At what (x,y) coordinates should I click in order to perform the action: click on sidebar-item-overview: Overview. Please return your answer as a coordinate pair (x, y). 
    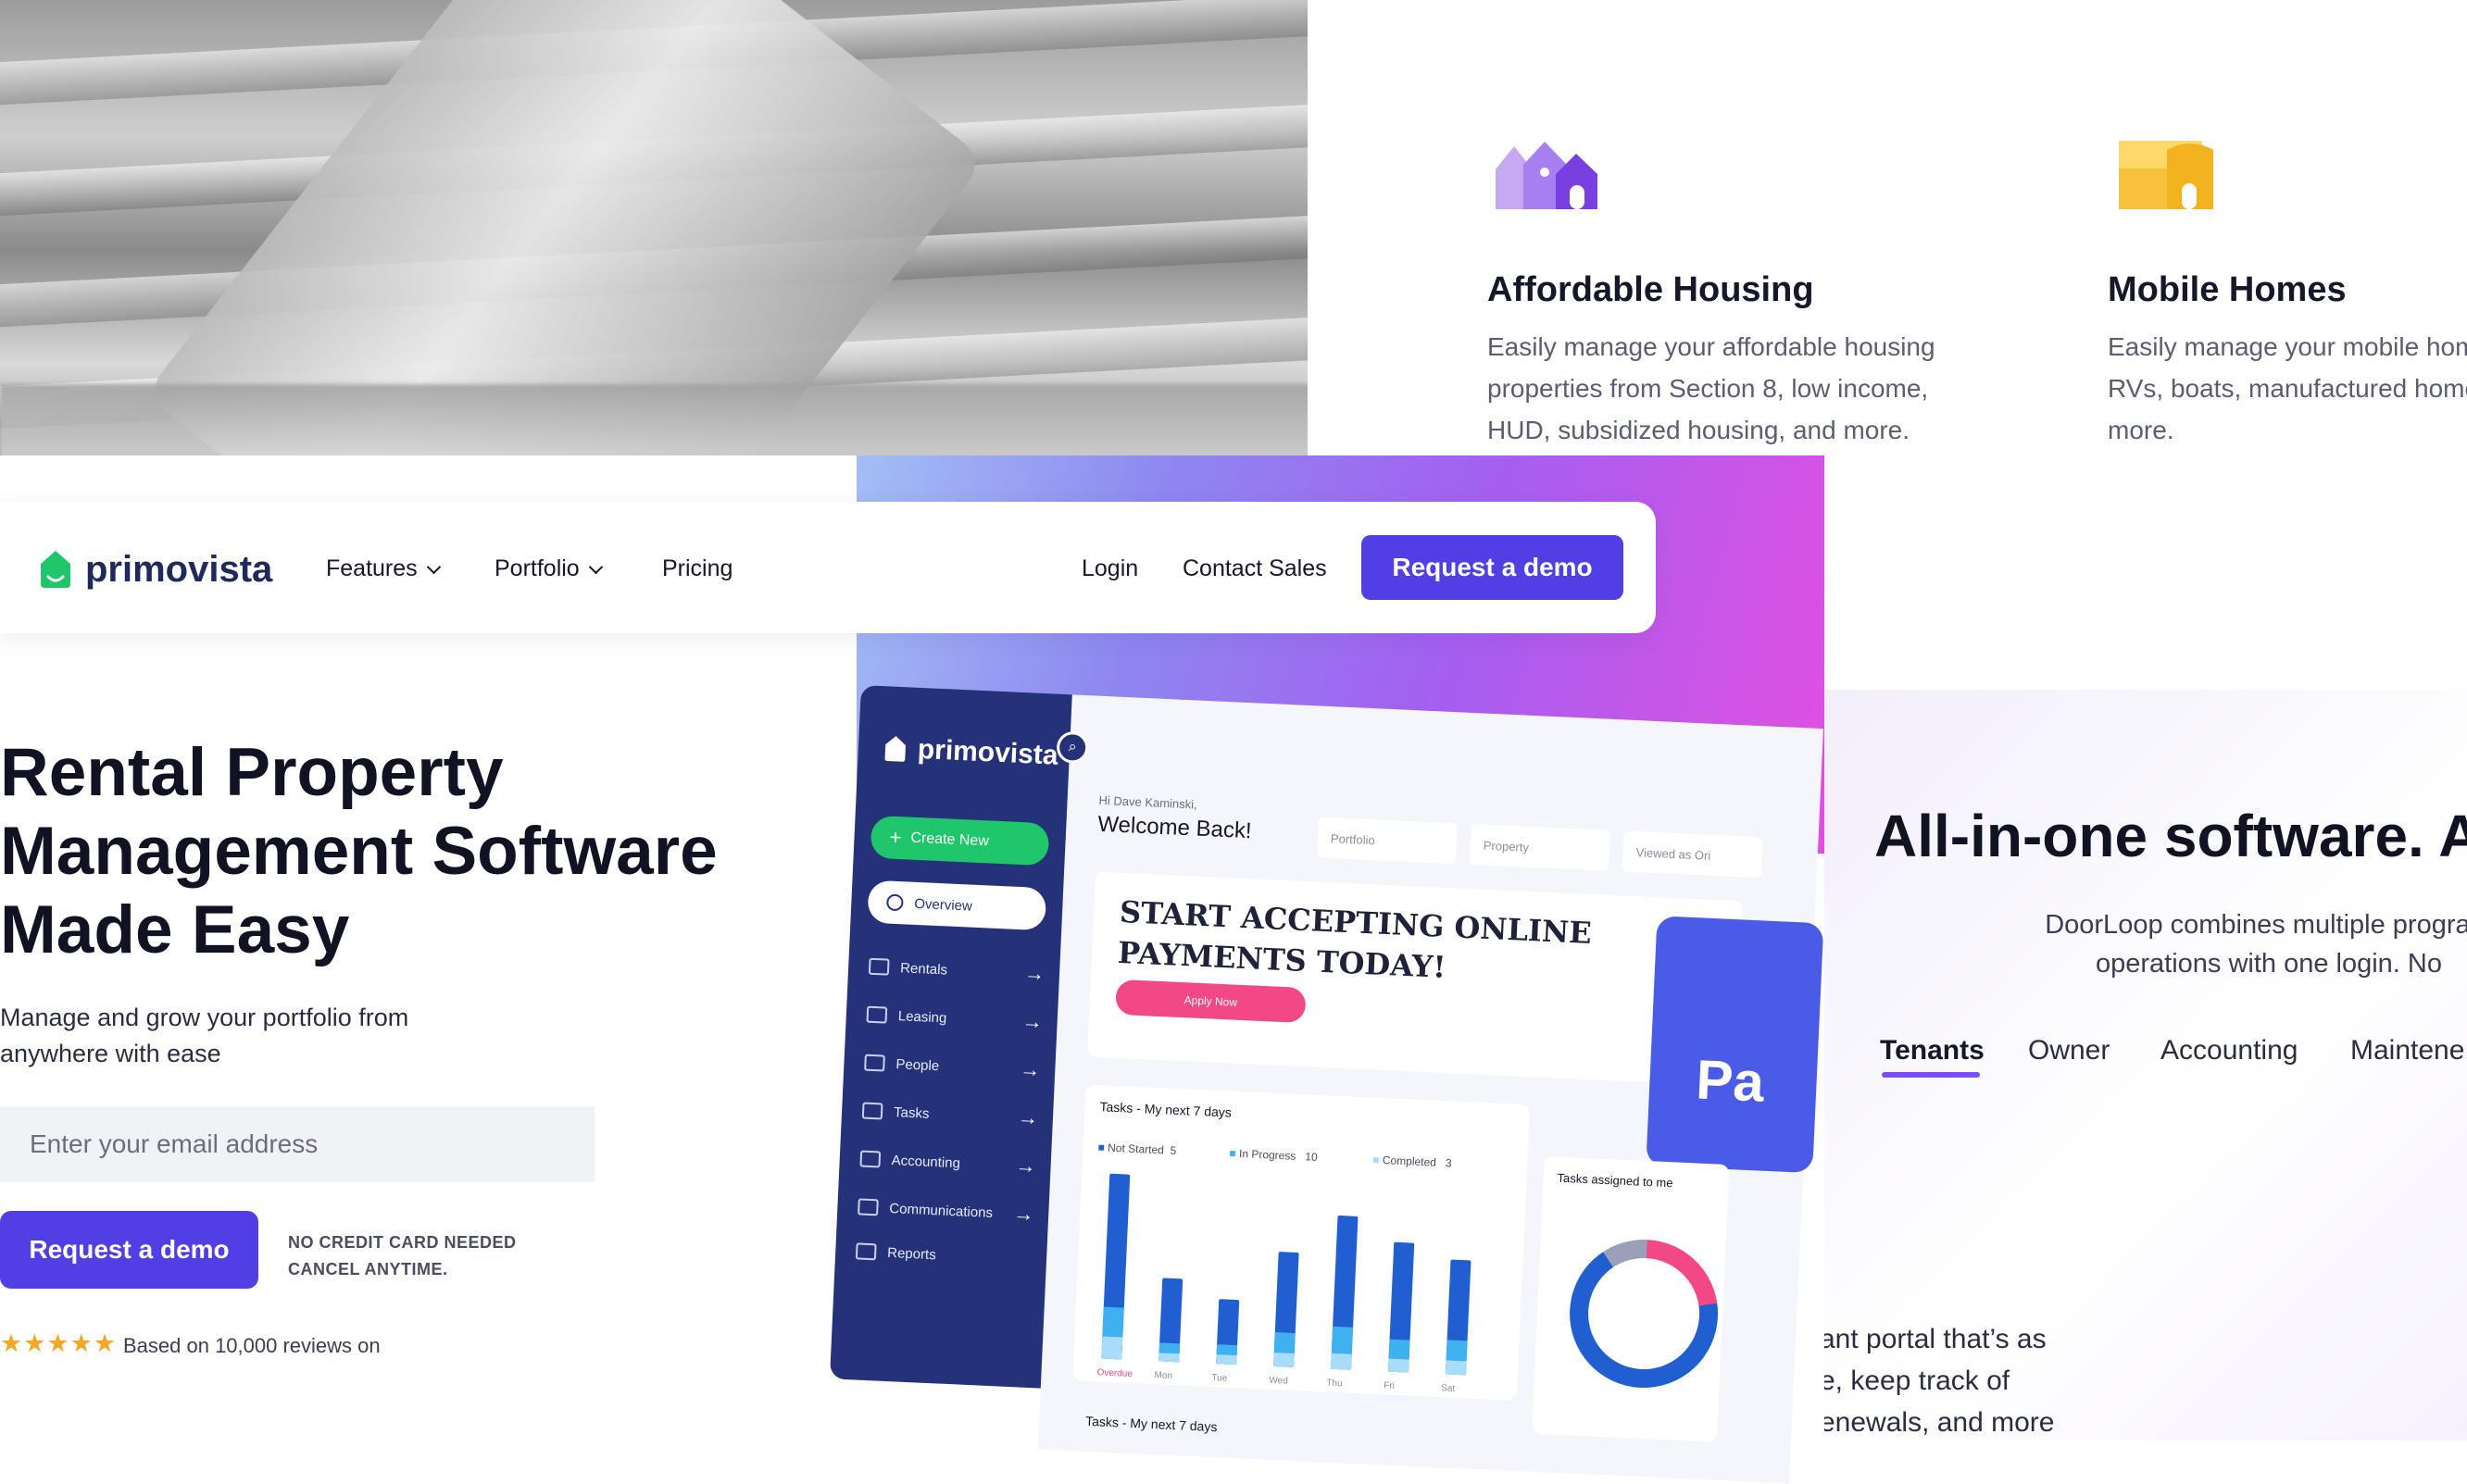
    Looking at the image, I should click on (957, 905).